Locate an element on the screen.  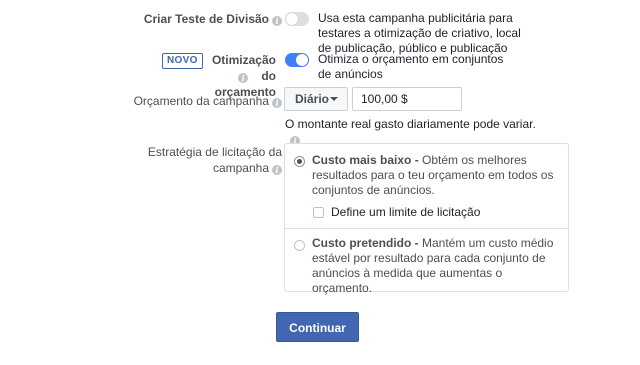
continue-button: Continuar is located at coordinates (317, 327).